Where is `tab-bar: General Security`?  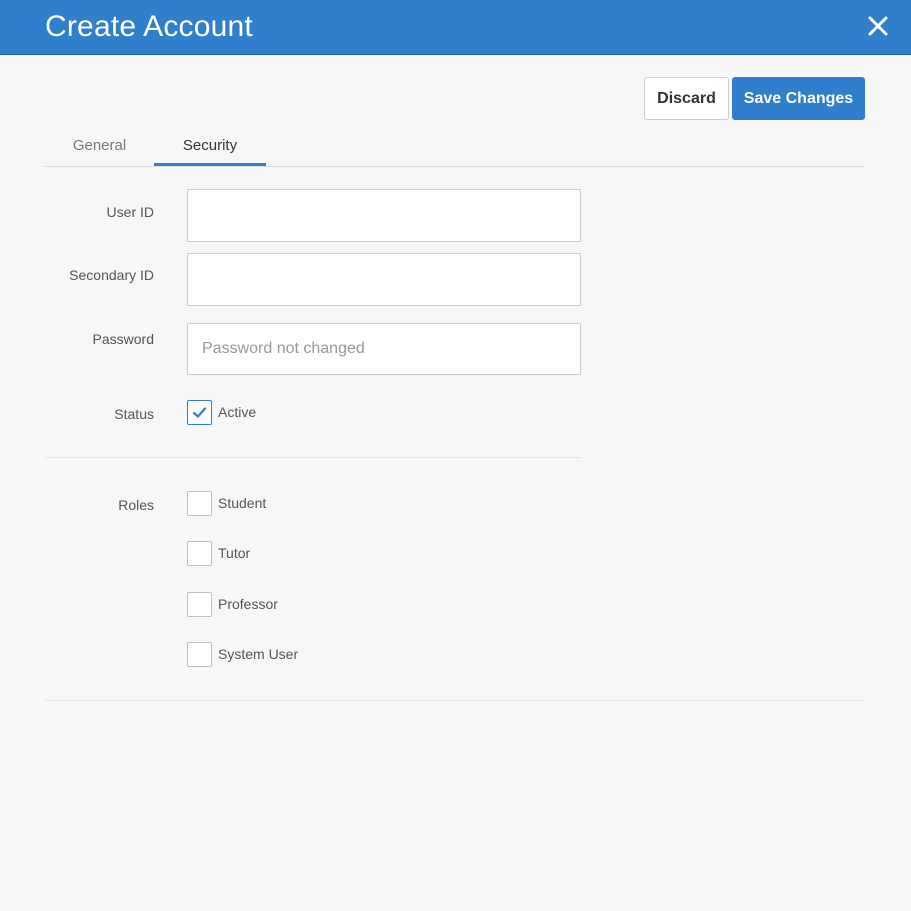
tab-bar: General Security is located at coordinates (455, 146).